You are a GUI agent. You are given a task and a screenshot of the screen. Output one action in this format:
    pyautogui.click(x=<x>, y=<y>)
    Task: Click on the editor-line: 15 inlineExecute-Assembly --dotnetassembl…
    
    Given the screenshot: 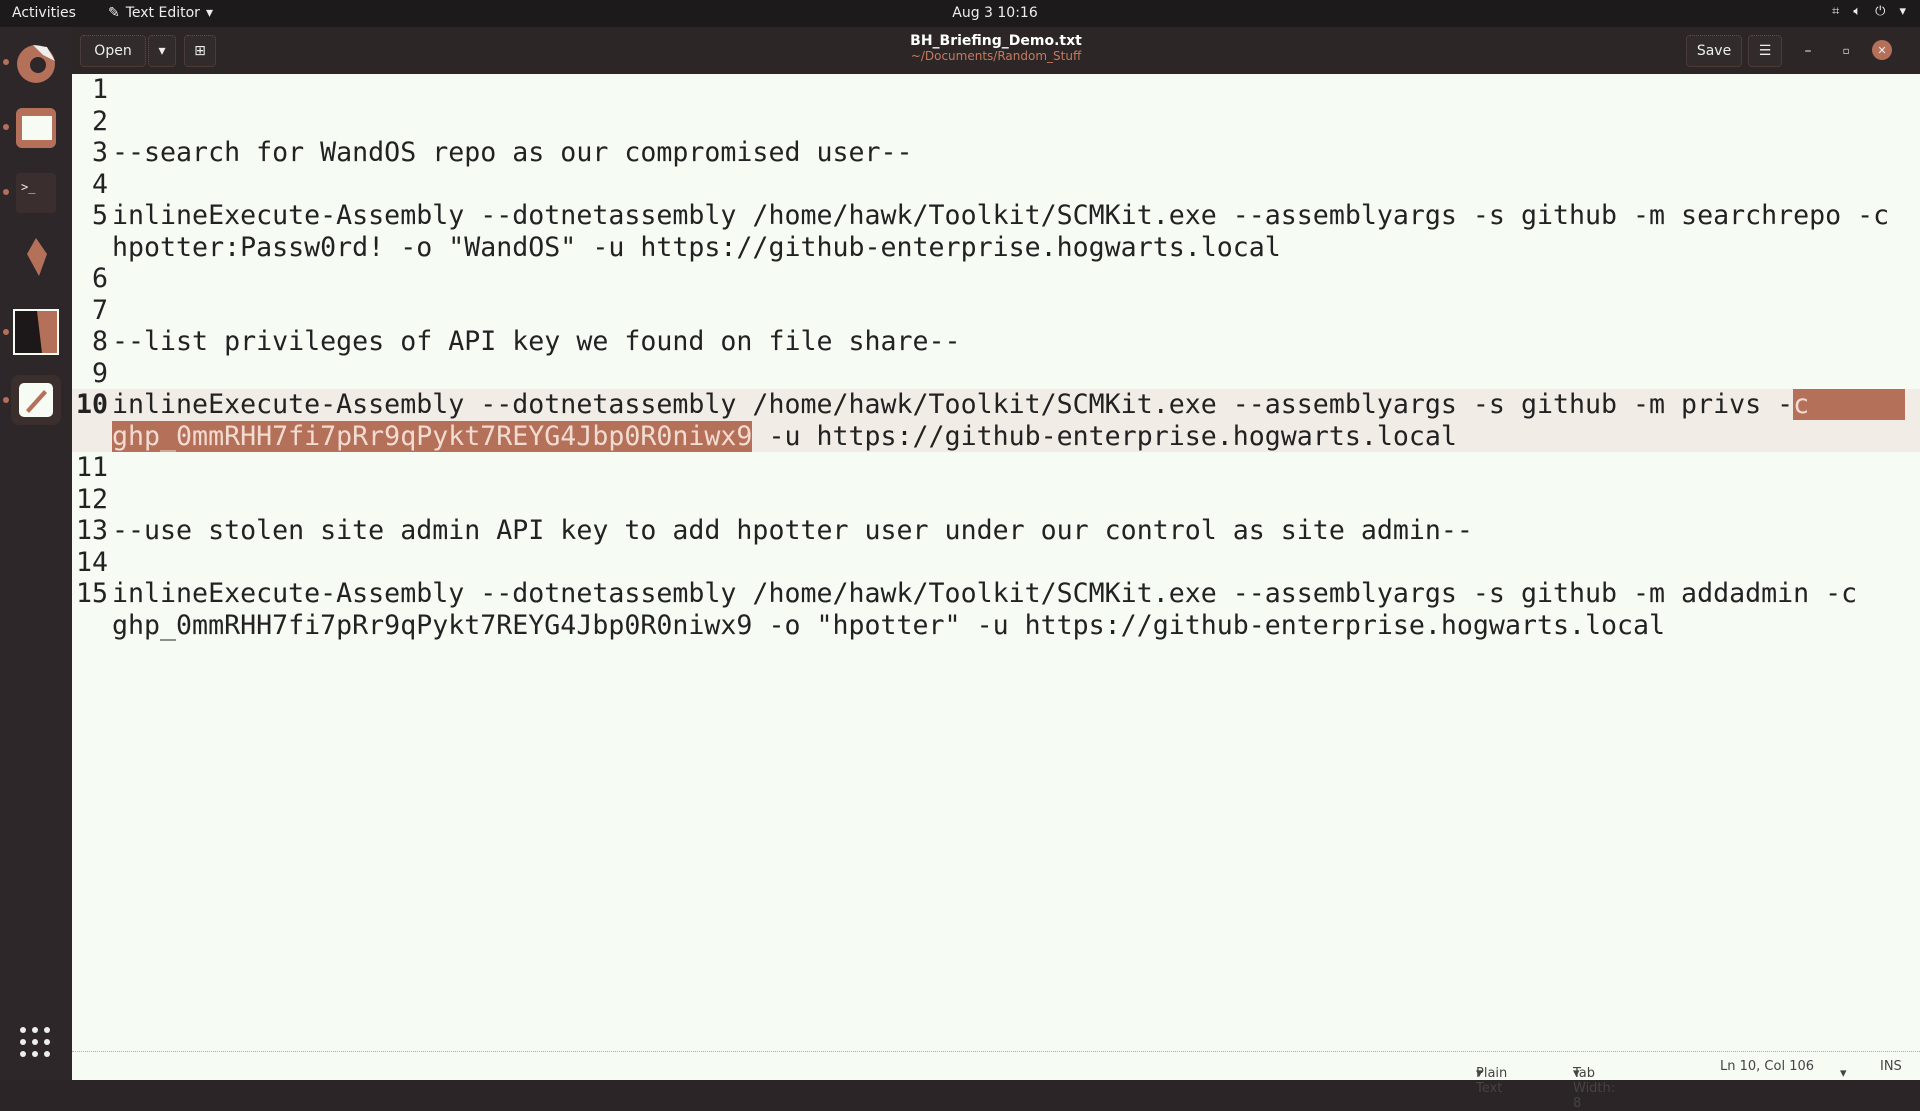 What is the action you would take?
    pyautogui.click(x=996, y=594)
    